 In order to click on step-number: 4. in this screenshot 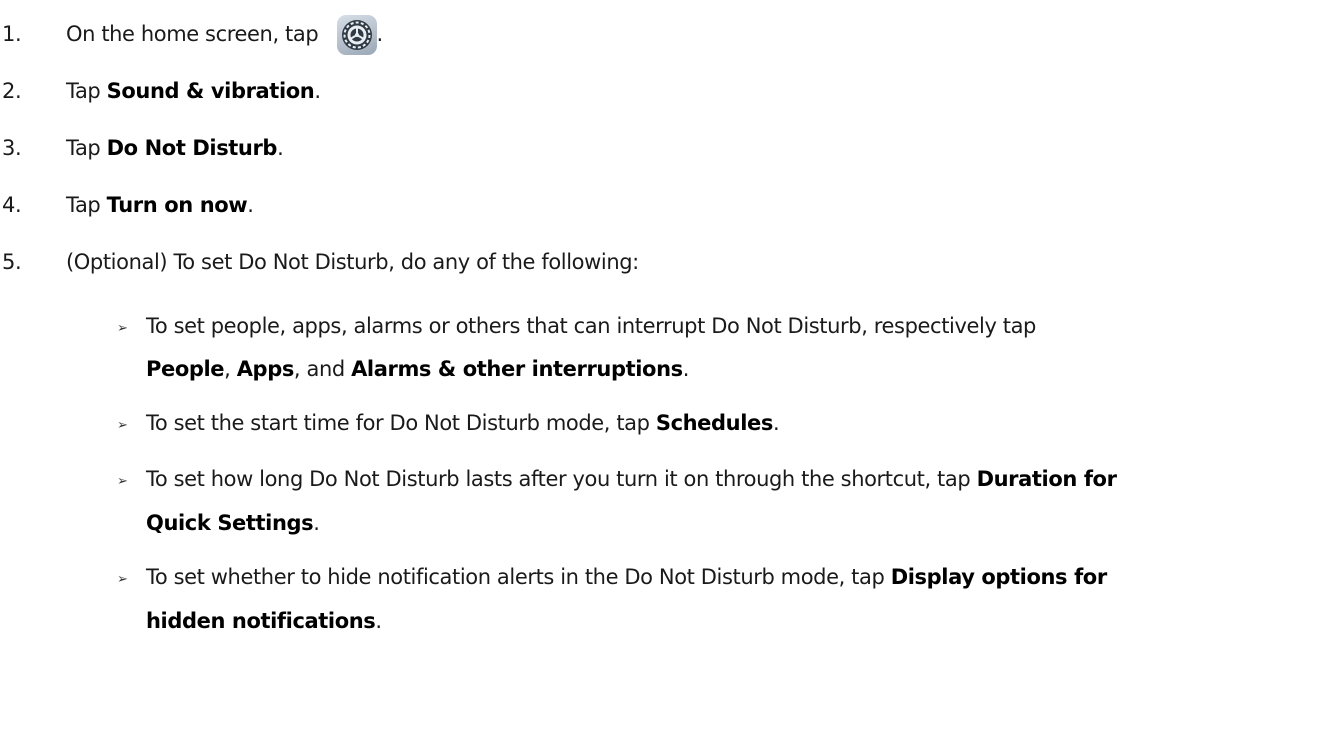, I will do `click(12, 205)`.